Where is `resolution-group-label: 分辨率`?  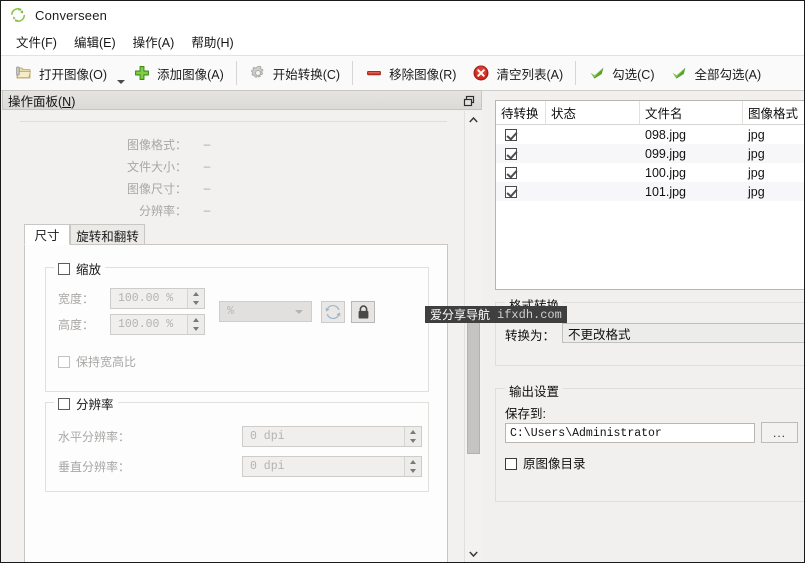 resolution-group-label: 分辨率 is located at coordinates (95, 405).